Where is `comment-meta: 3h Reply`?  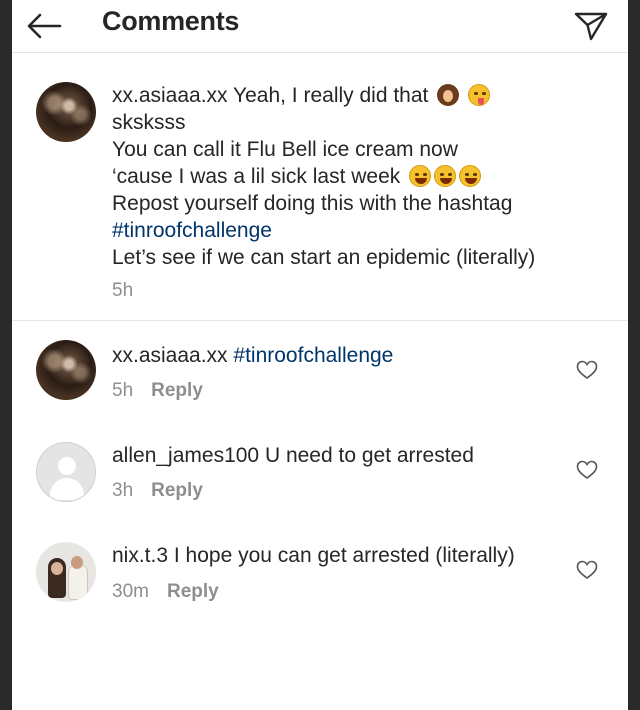 comment-meta: 3h Reply is located at coordinates (157, 491).